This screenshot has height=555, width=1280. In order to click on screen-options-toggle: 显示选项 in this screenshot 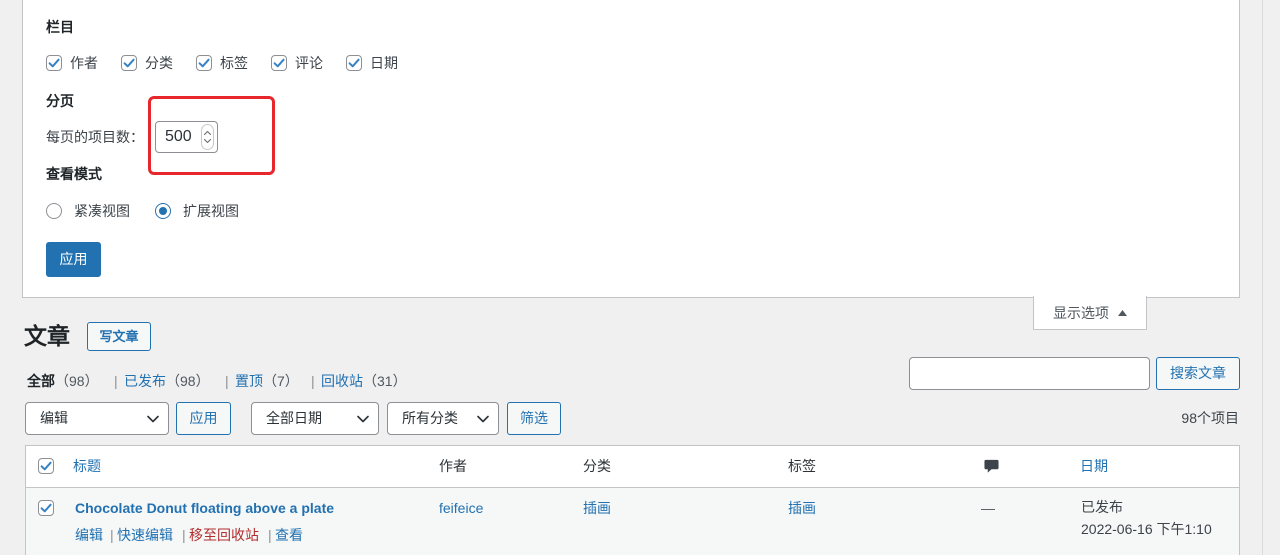, I will do `click(1090, 313)`.